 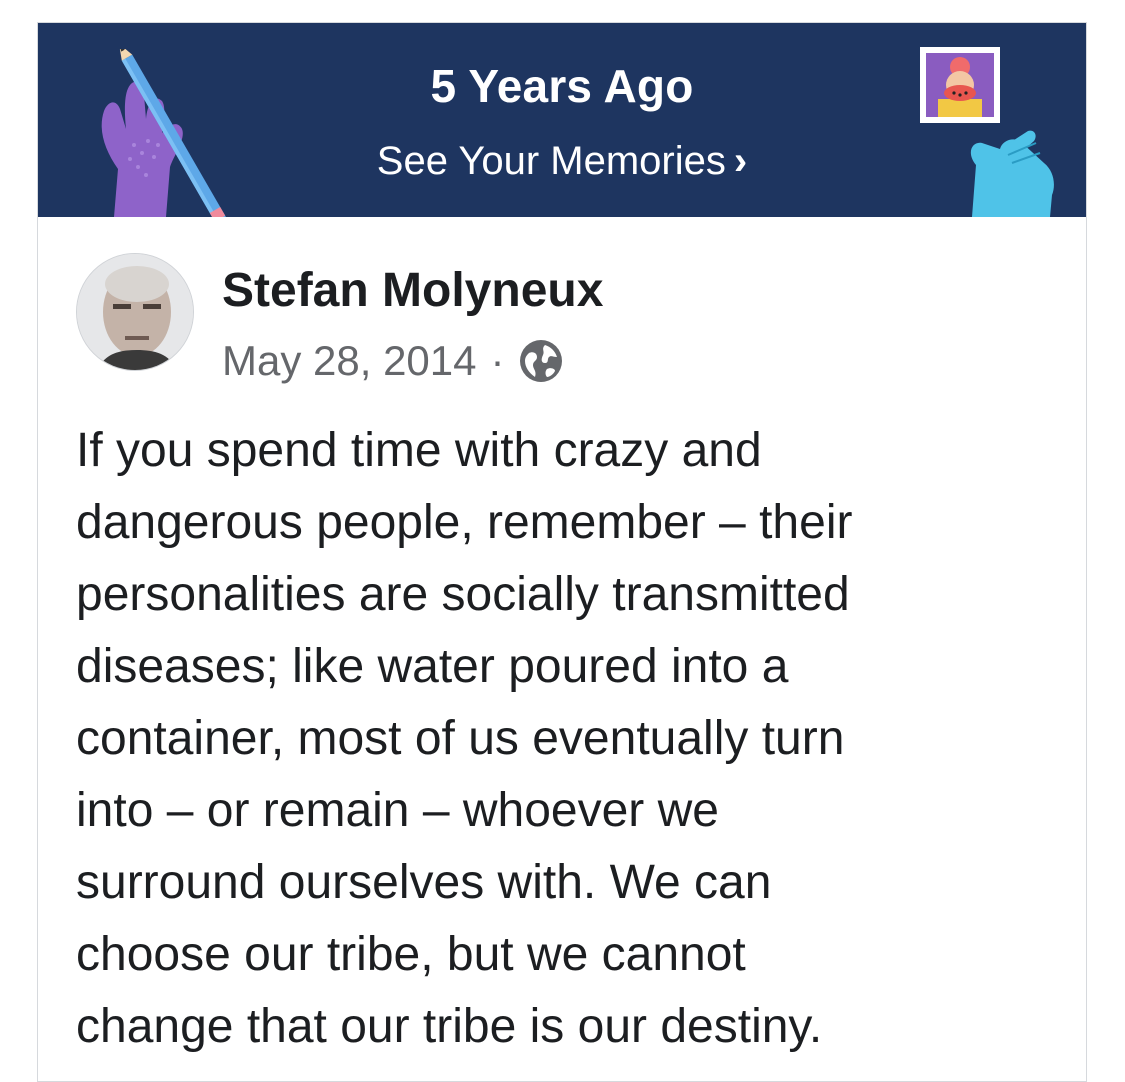 What do you see at coordinates (556, 319) in the screenshot?
I see `post-header: Stefan Molyneux May 28, 2014 ·` at bounding box center [556, 319].